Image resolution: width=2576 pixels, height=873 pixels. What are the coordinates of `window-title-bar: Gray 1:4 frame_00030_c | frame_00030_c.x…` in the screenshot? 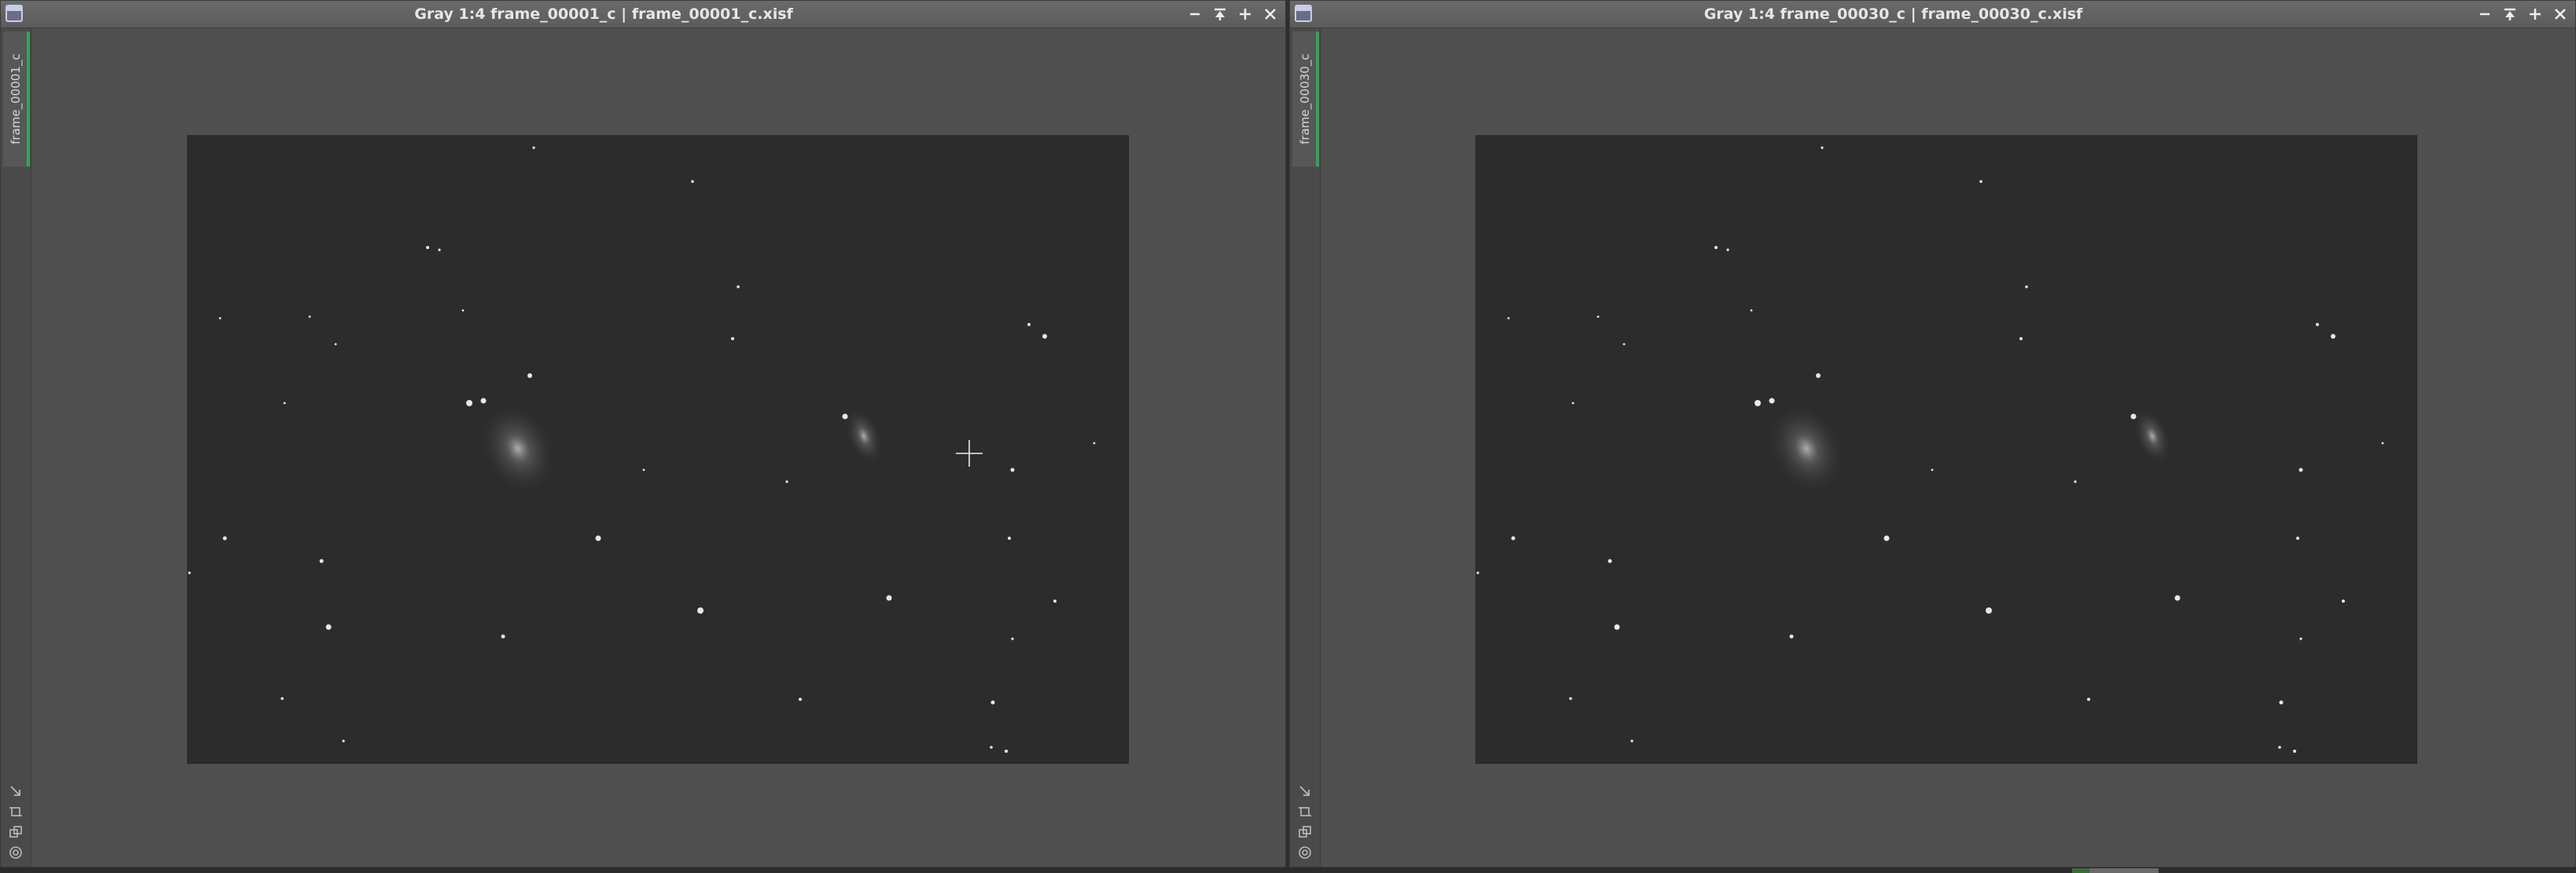 It's located at (1932, 15).